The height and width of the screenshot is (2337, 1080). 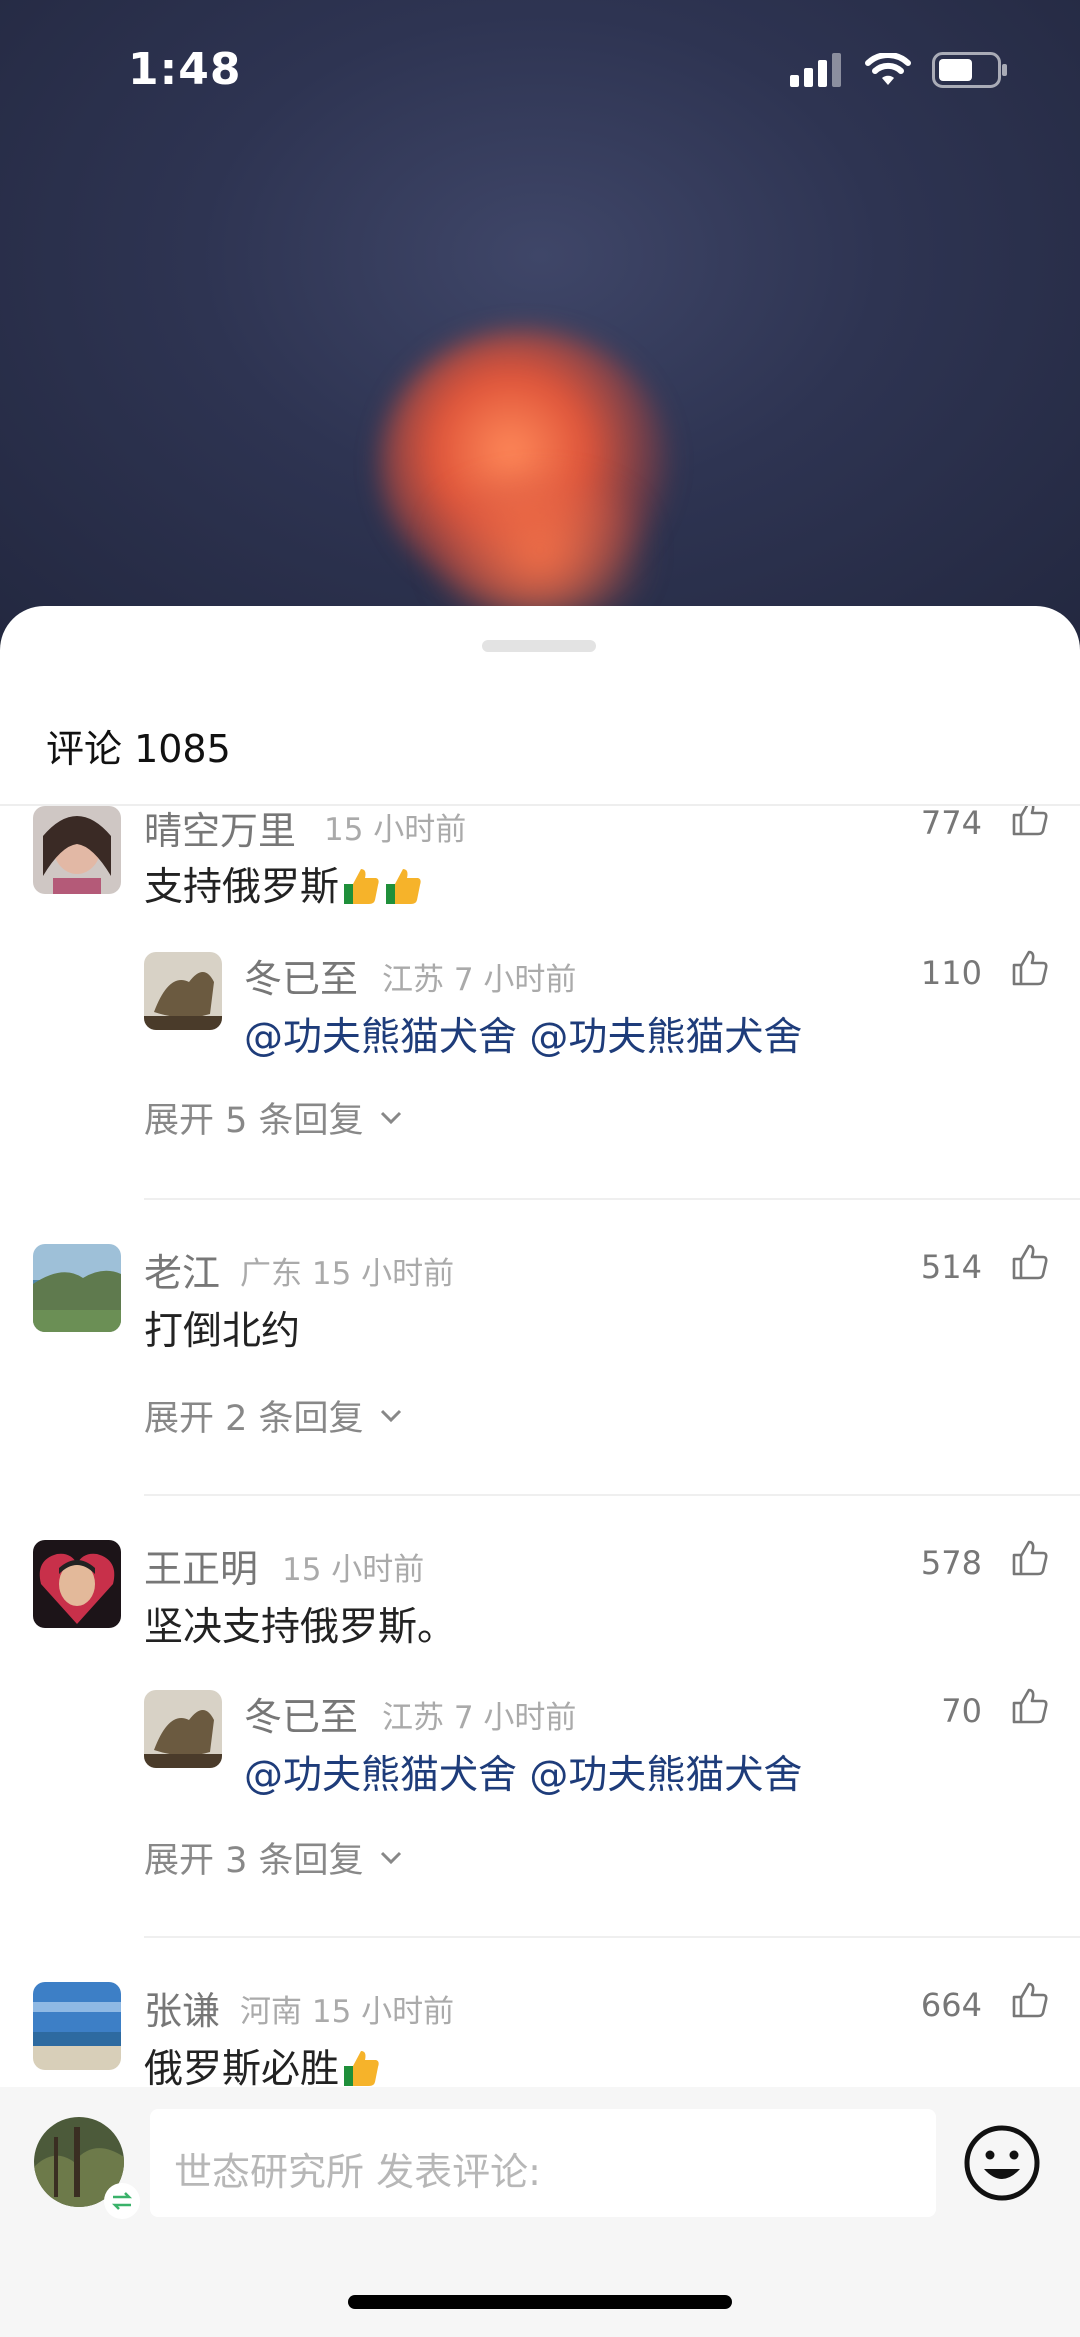 I want to click on expand-replies-label: 展开 2 条回复, so click(x=254, y=1419).